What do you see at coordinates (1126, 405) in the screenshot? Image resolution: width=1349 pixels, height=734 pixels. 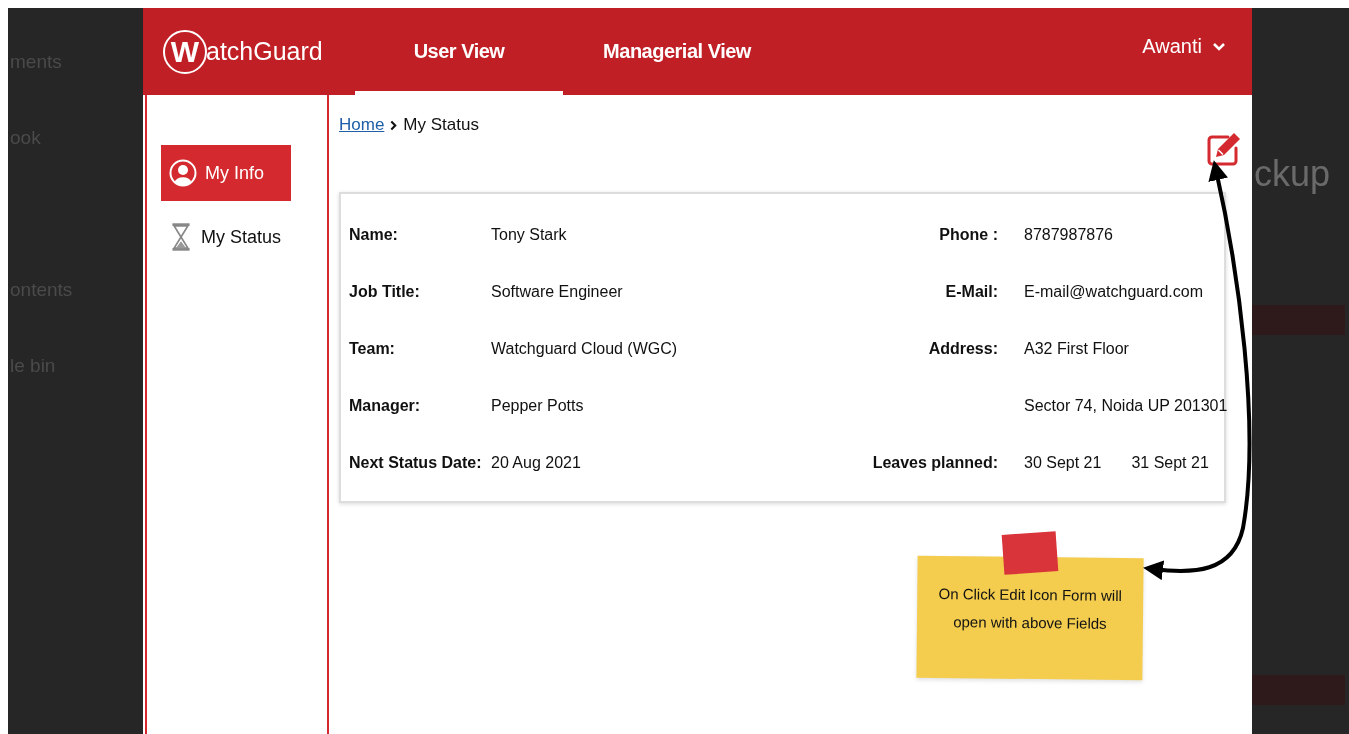 I see `field-value: Sector 74, Noida UP 201301` at bounding box center [1126, 405].